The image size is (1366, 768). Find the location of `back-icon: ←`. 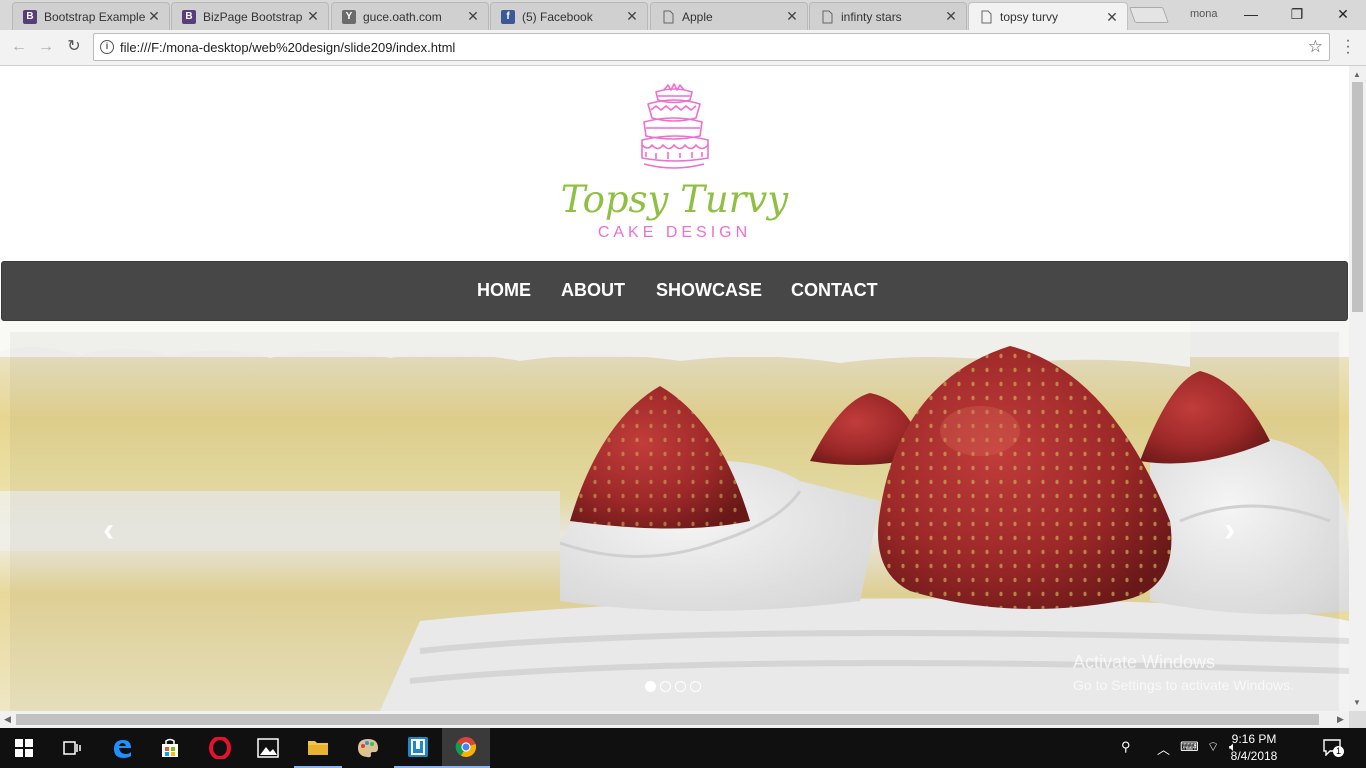

back-icon: ← is located at coordinates (19, 47).